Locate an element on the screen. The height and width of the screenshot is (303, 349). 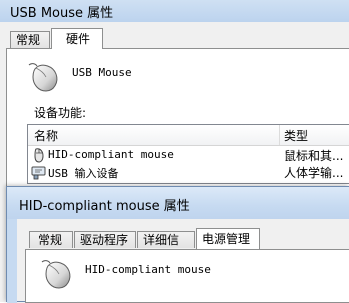
tab-bar: 常规 驱动程序 详细信息 电源管理 is located at coordinates (187, 246).